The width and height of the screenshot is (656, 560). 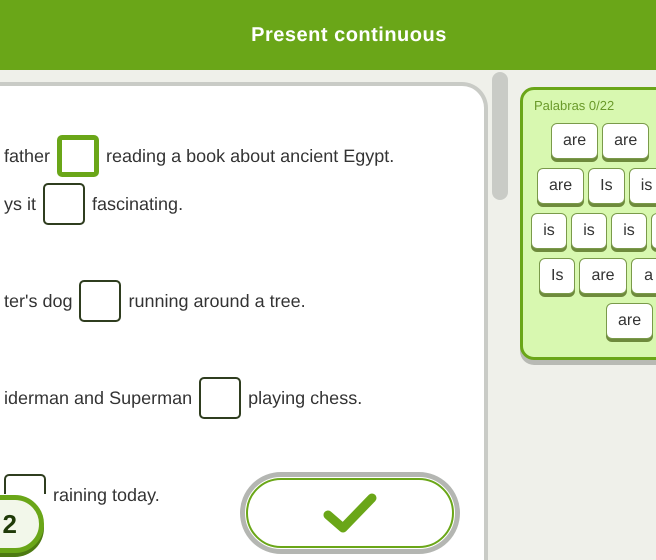 I want to click on checkmark-icon, so click(x=350, y=513).